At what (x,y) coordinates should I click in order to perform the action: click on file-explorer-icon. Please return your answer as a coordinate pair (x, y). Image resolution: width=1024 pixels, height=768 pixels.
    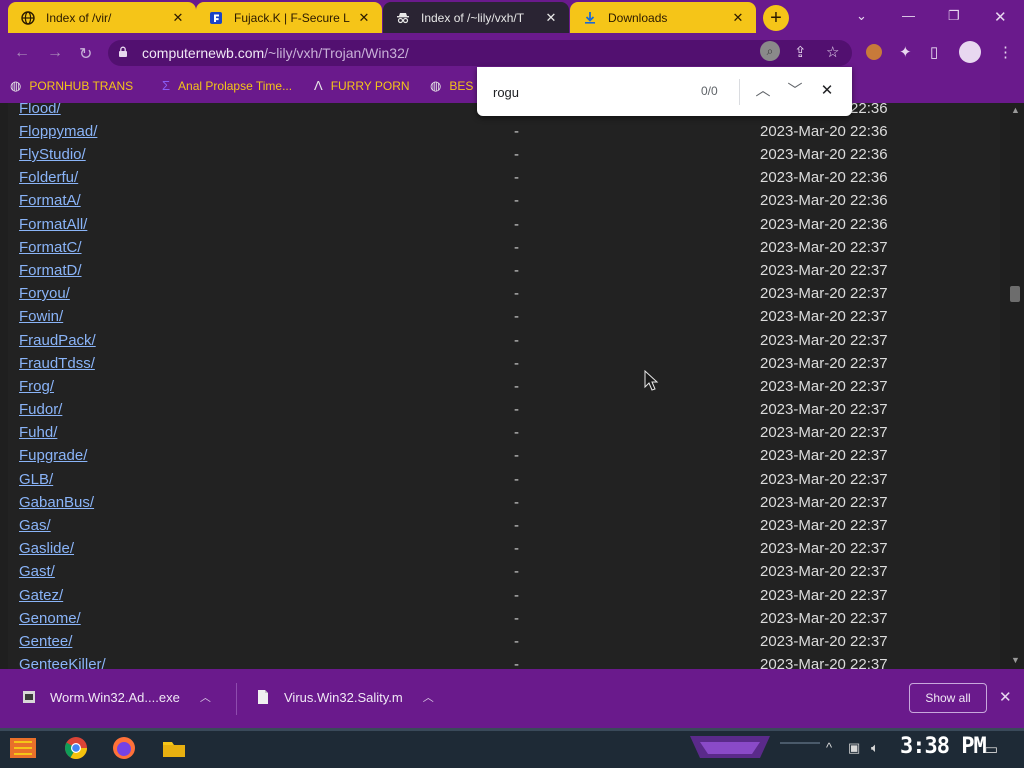
    Looking at the image, I should click on (174, 748).